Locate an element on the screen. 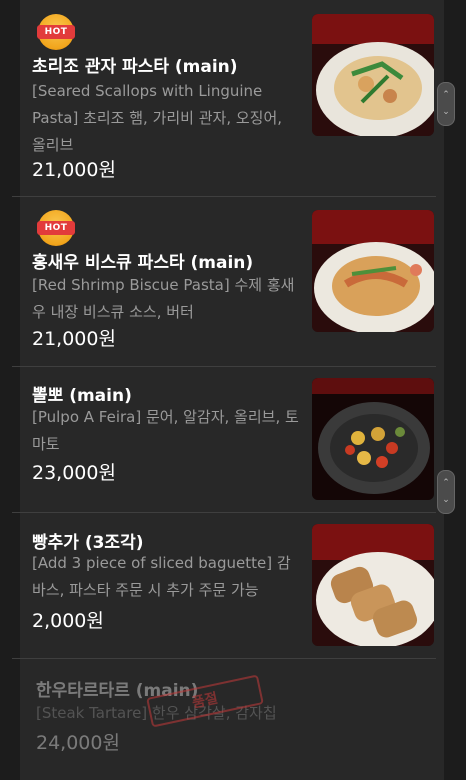 The height and width of the screenshot is (780, 466). scallop-pasta-photo is located at coordinates (373, 75).